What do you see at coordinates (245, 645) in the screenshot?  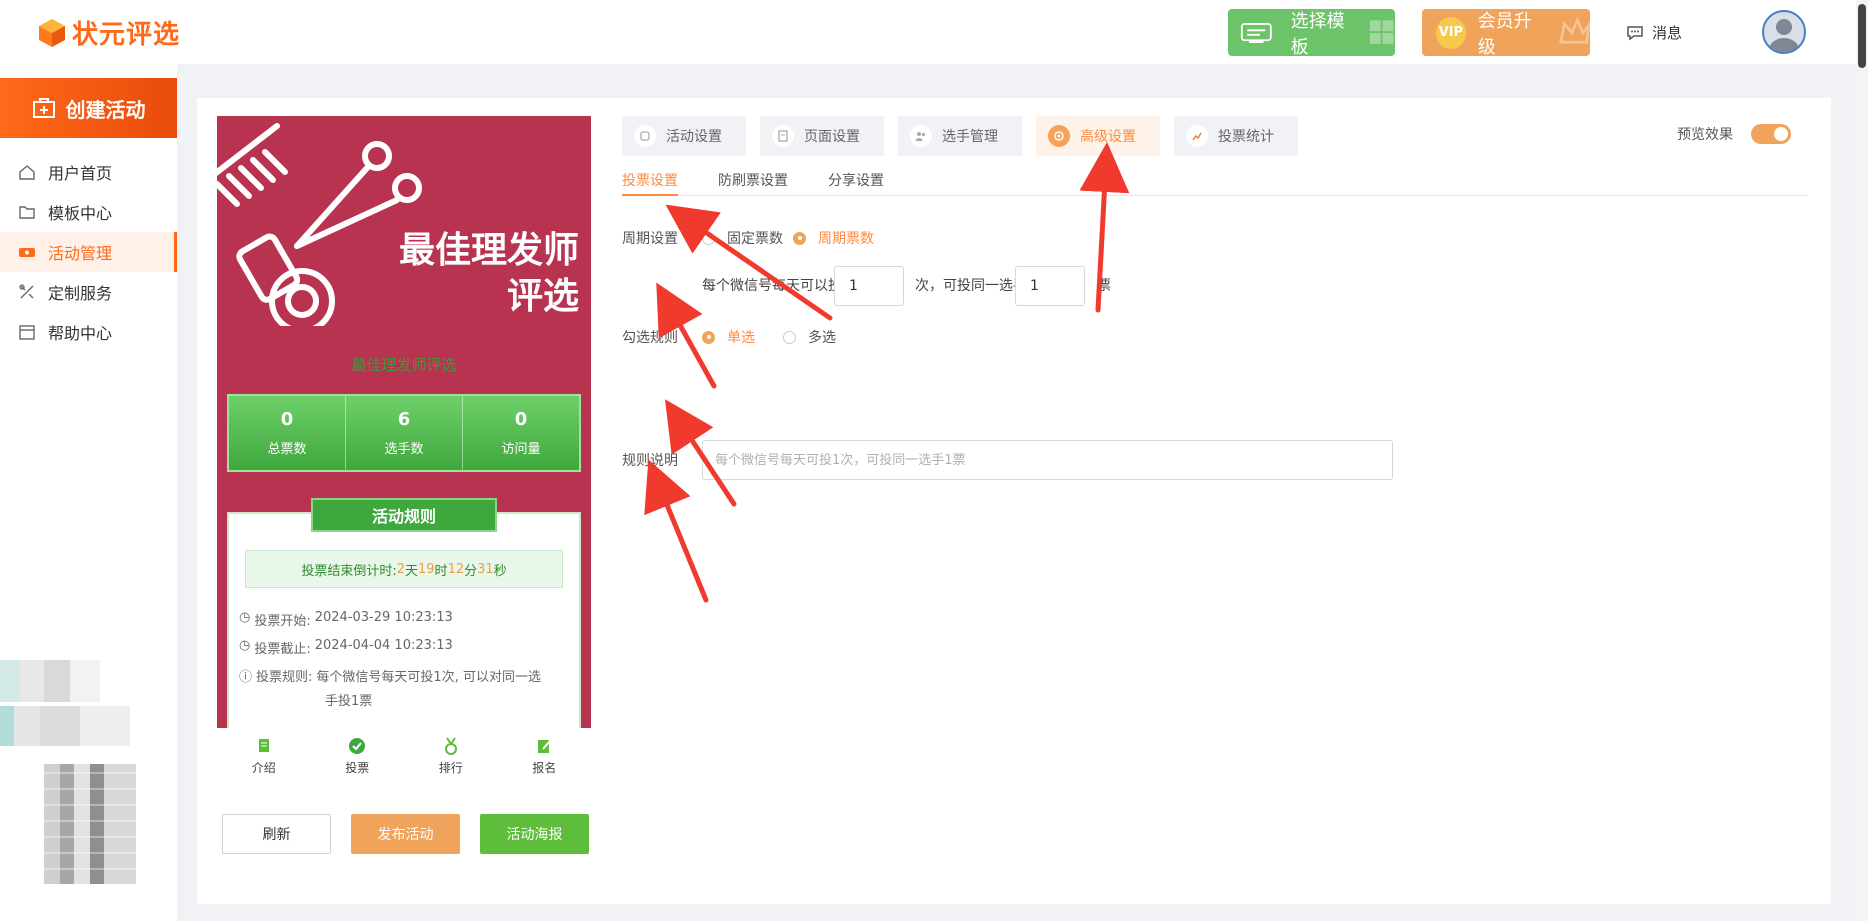 I see `clock-icon: ◷` at bounding box center [245, 645].